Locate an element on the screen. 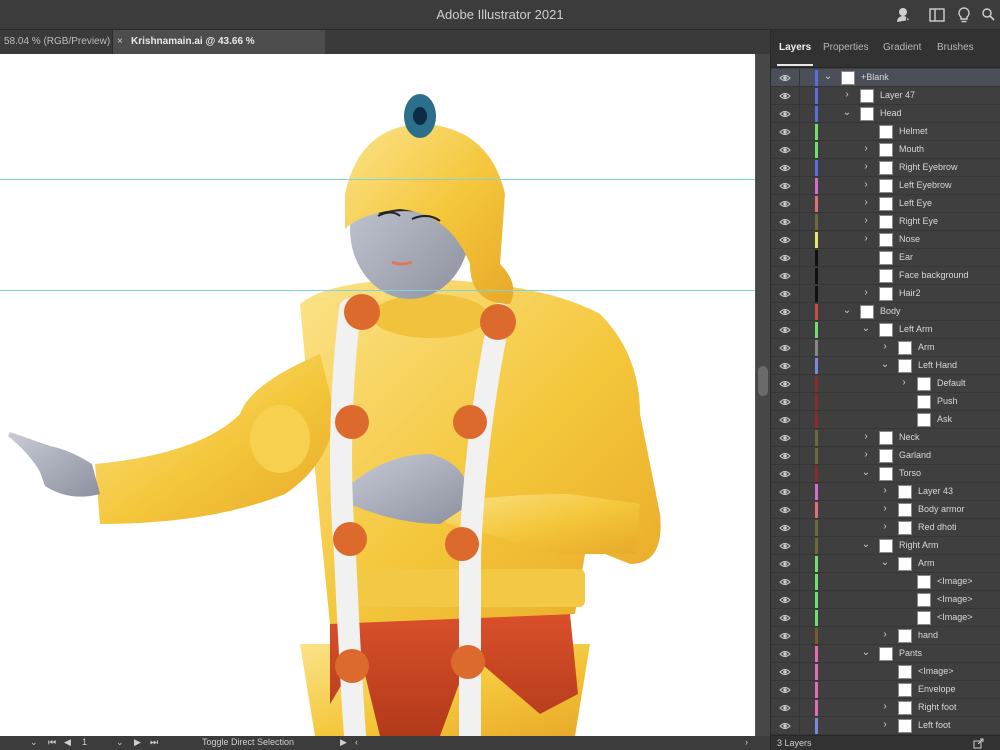  layer-row: › Right foot is located at coordinates (885, 708).